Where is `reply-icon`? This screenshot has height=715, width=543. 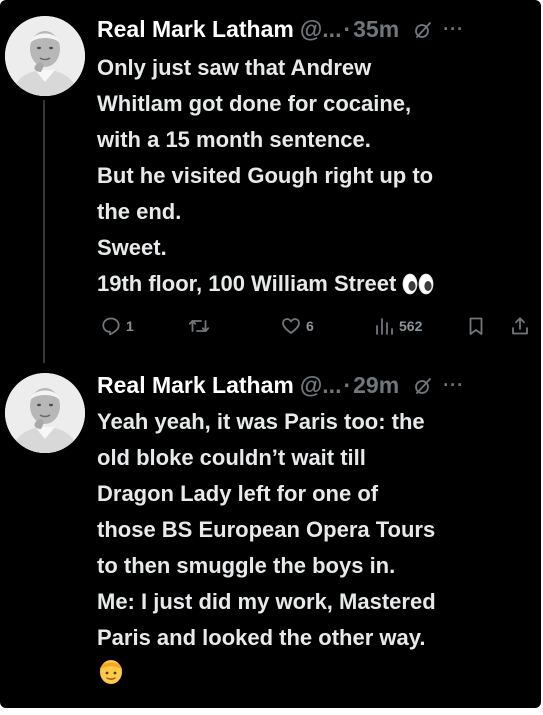
reply-icon is located at coordinates (111, 326).